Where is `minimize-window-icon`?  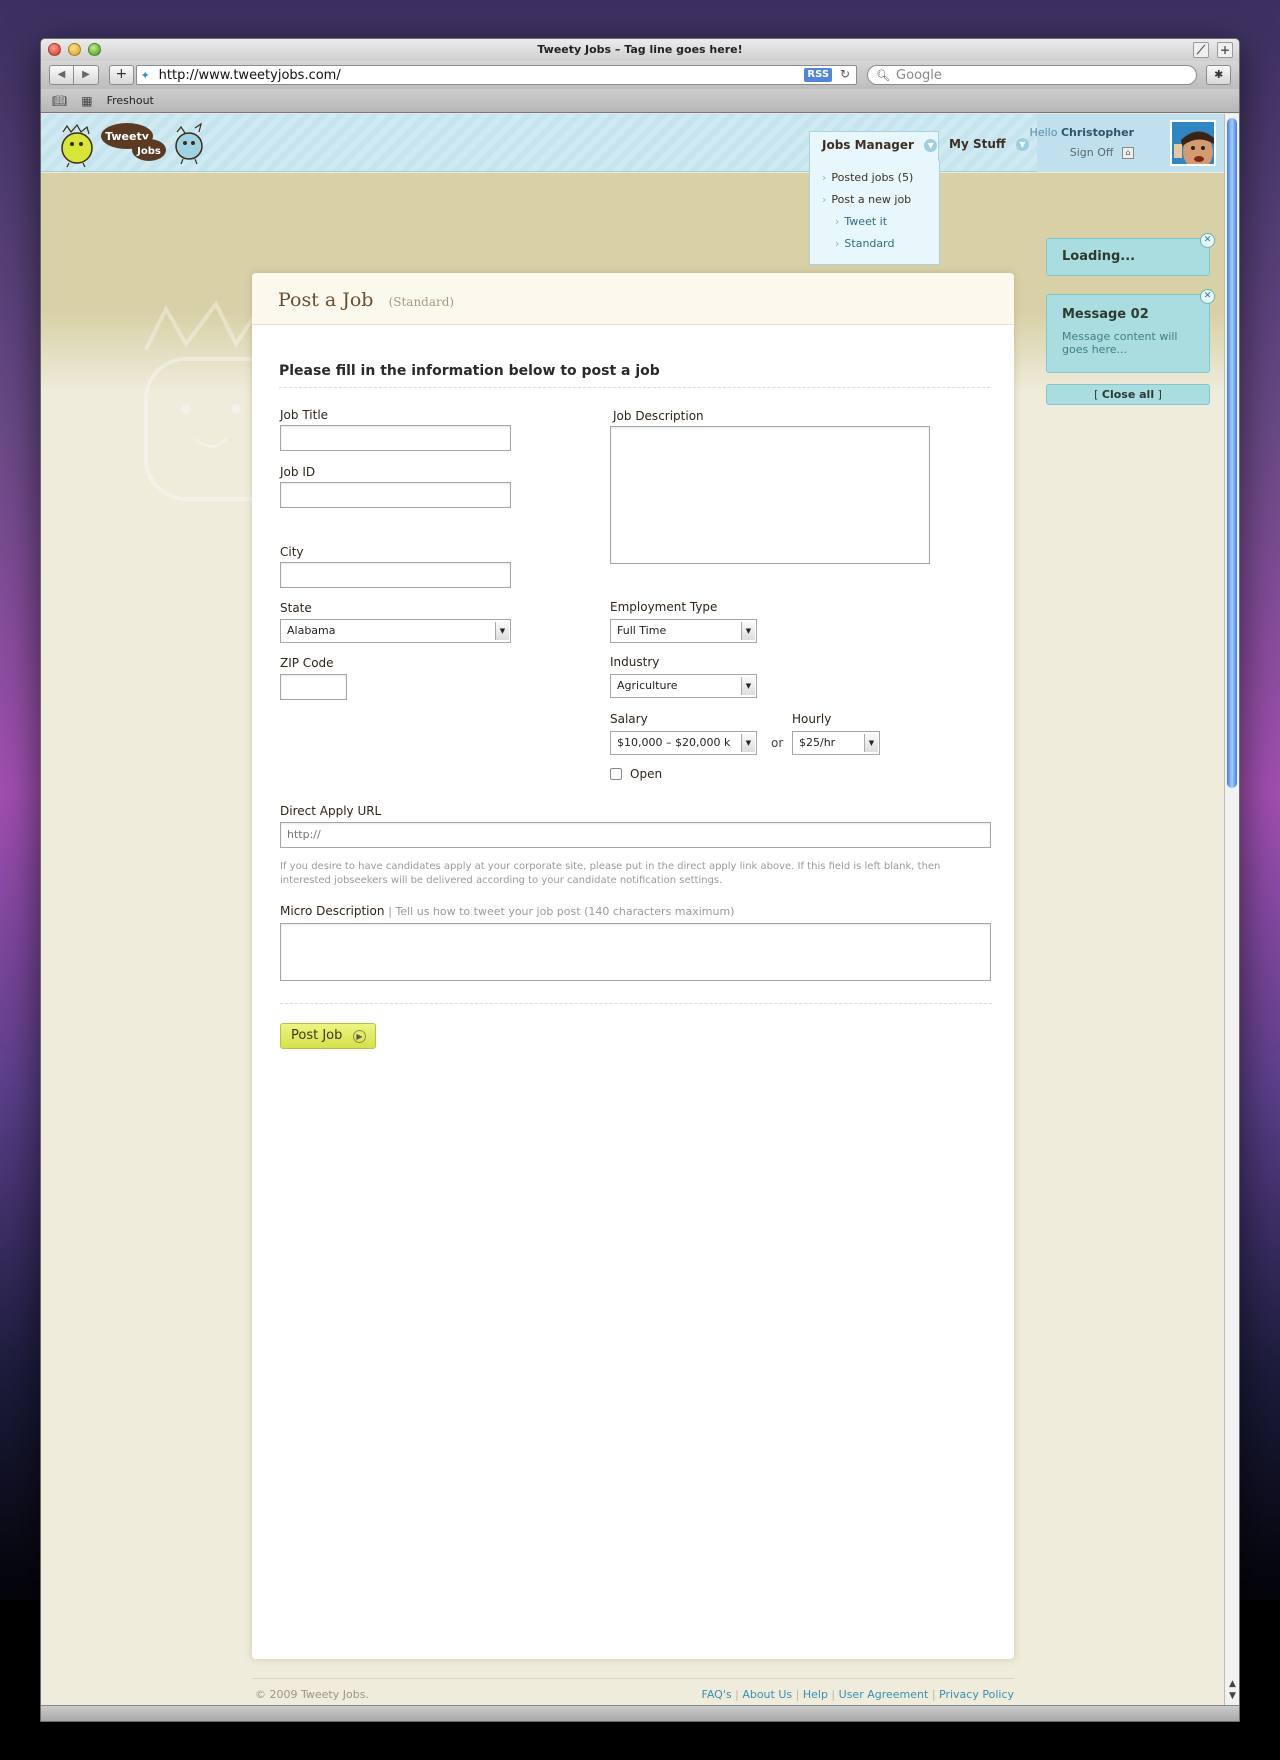
minimize-window-icon is located at coordinates (74, 49).